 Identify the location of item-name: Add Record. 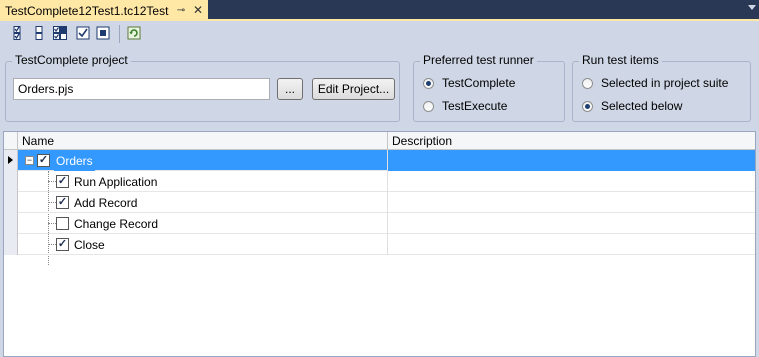
(106, 202).